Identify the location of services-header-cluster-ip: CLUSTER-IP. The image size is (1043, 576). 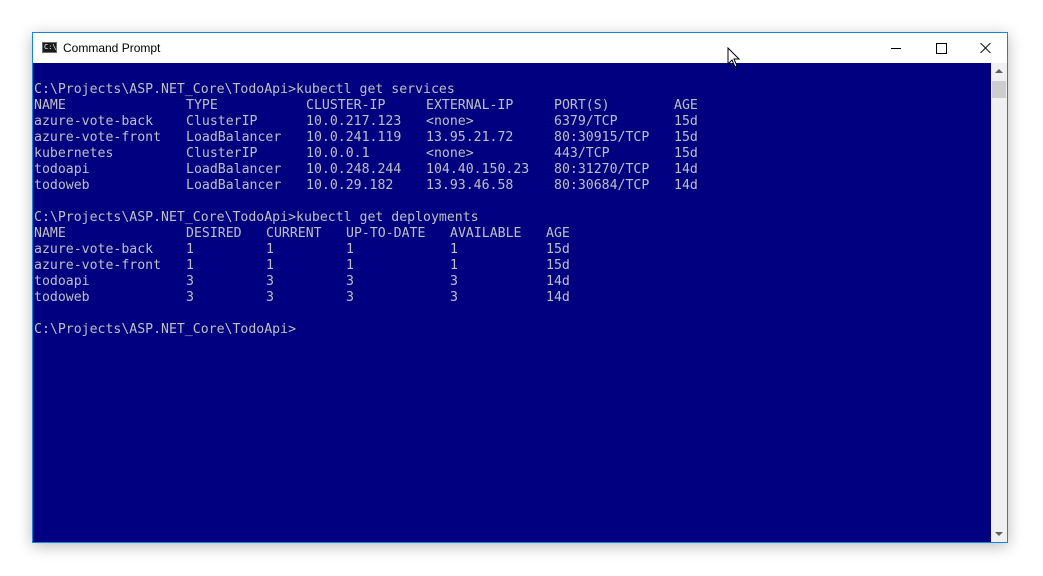
(346, 105).